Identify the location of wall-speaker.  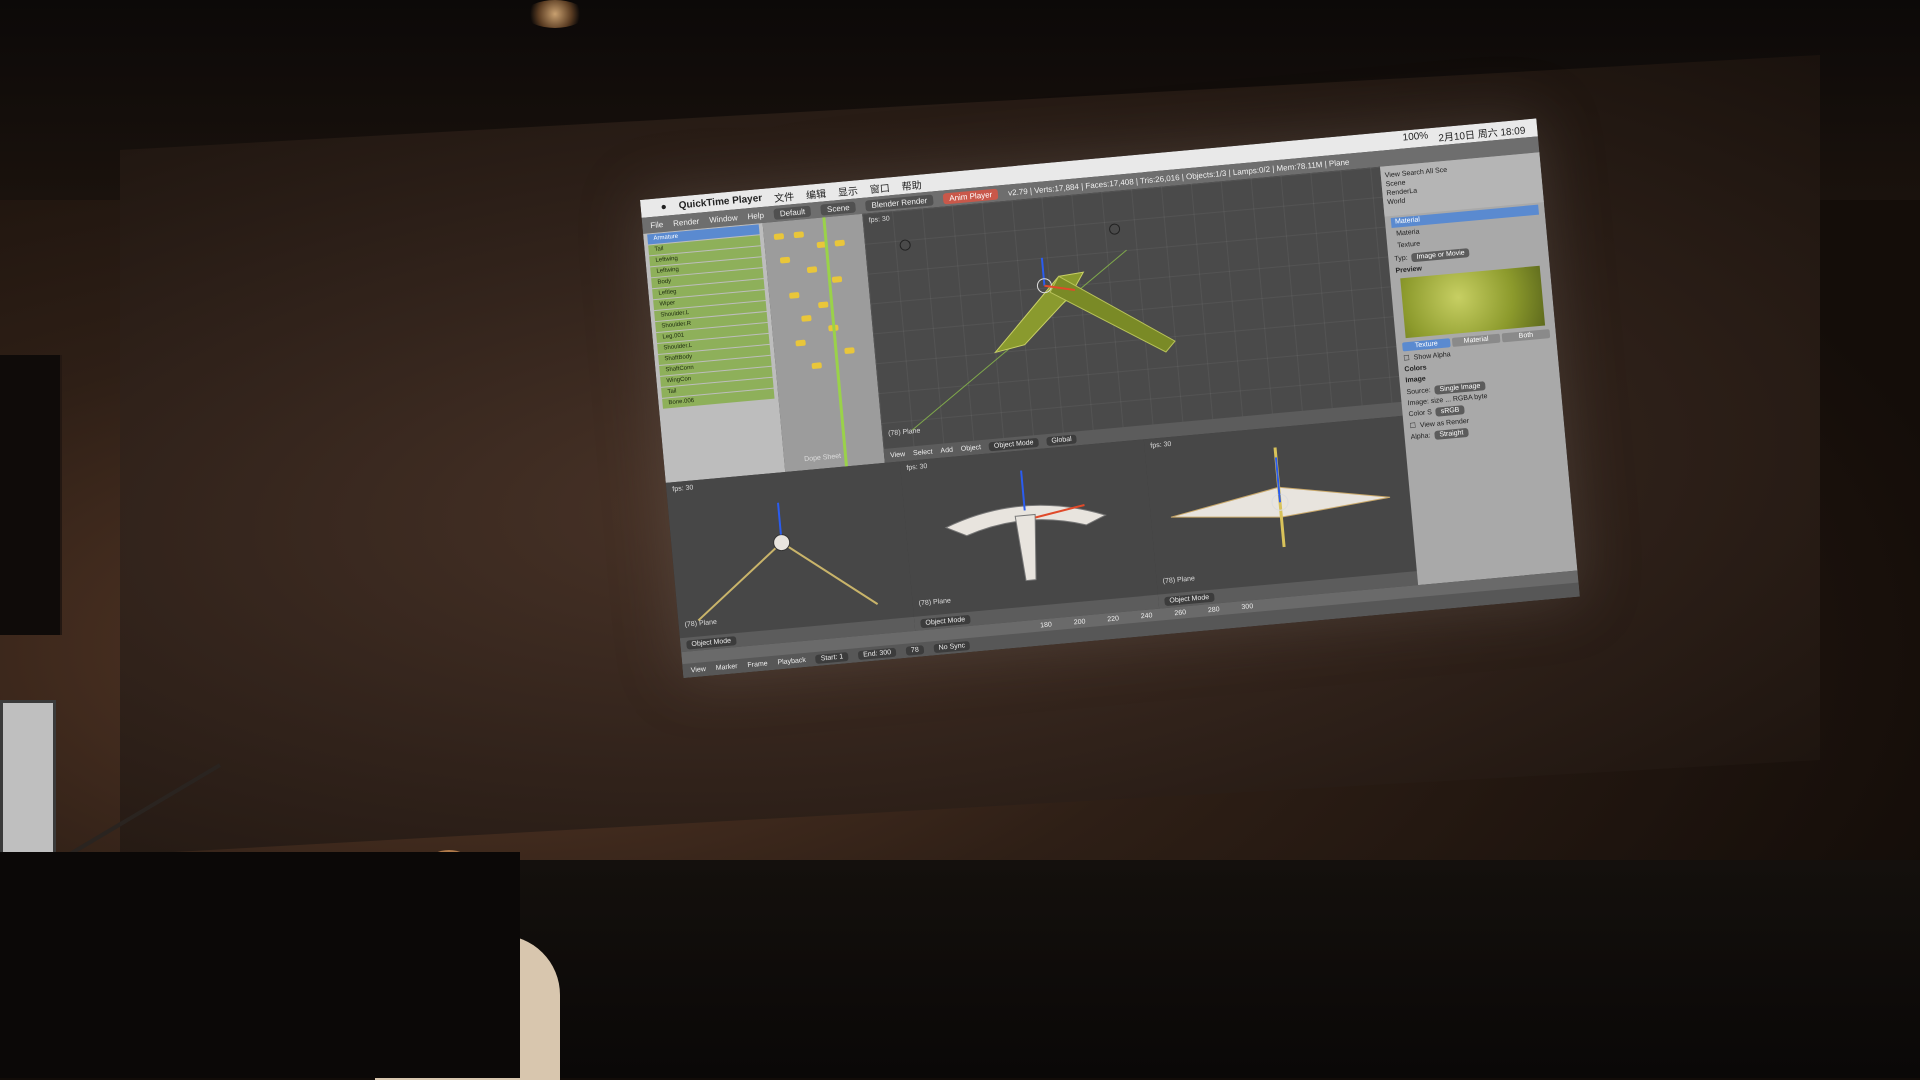
(31, 495).